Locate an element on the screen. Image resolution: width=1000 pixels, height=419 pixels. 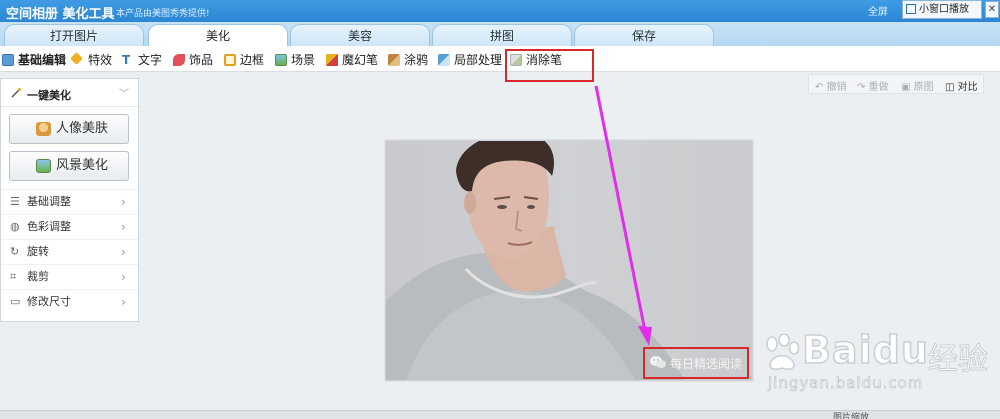
zoom-label: 图片缩放 is located at coordinates (851, 416).